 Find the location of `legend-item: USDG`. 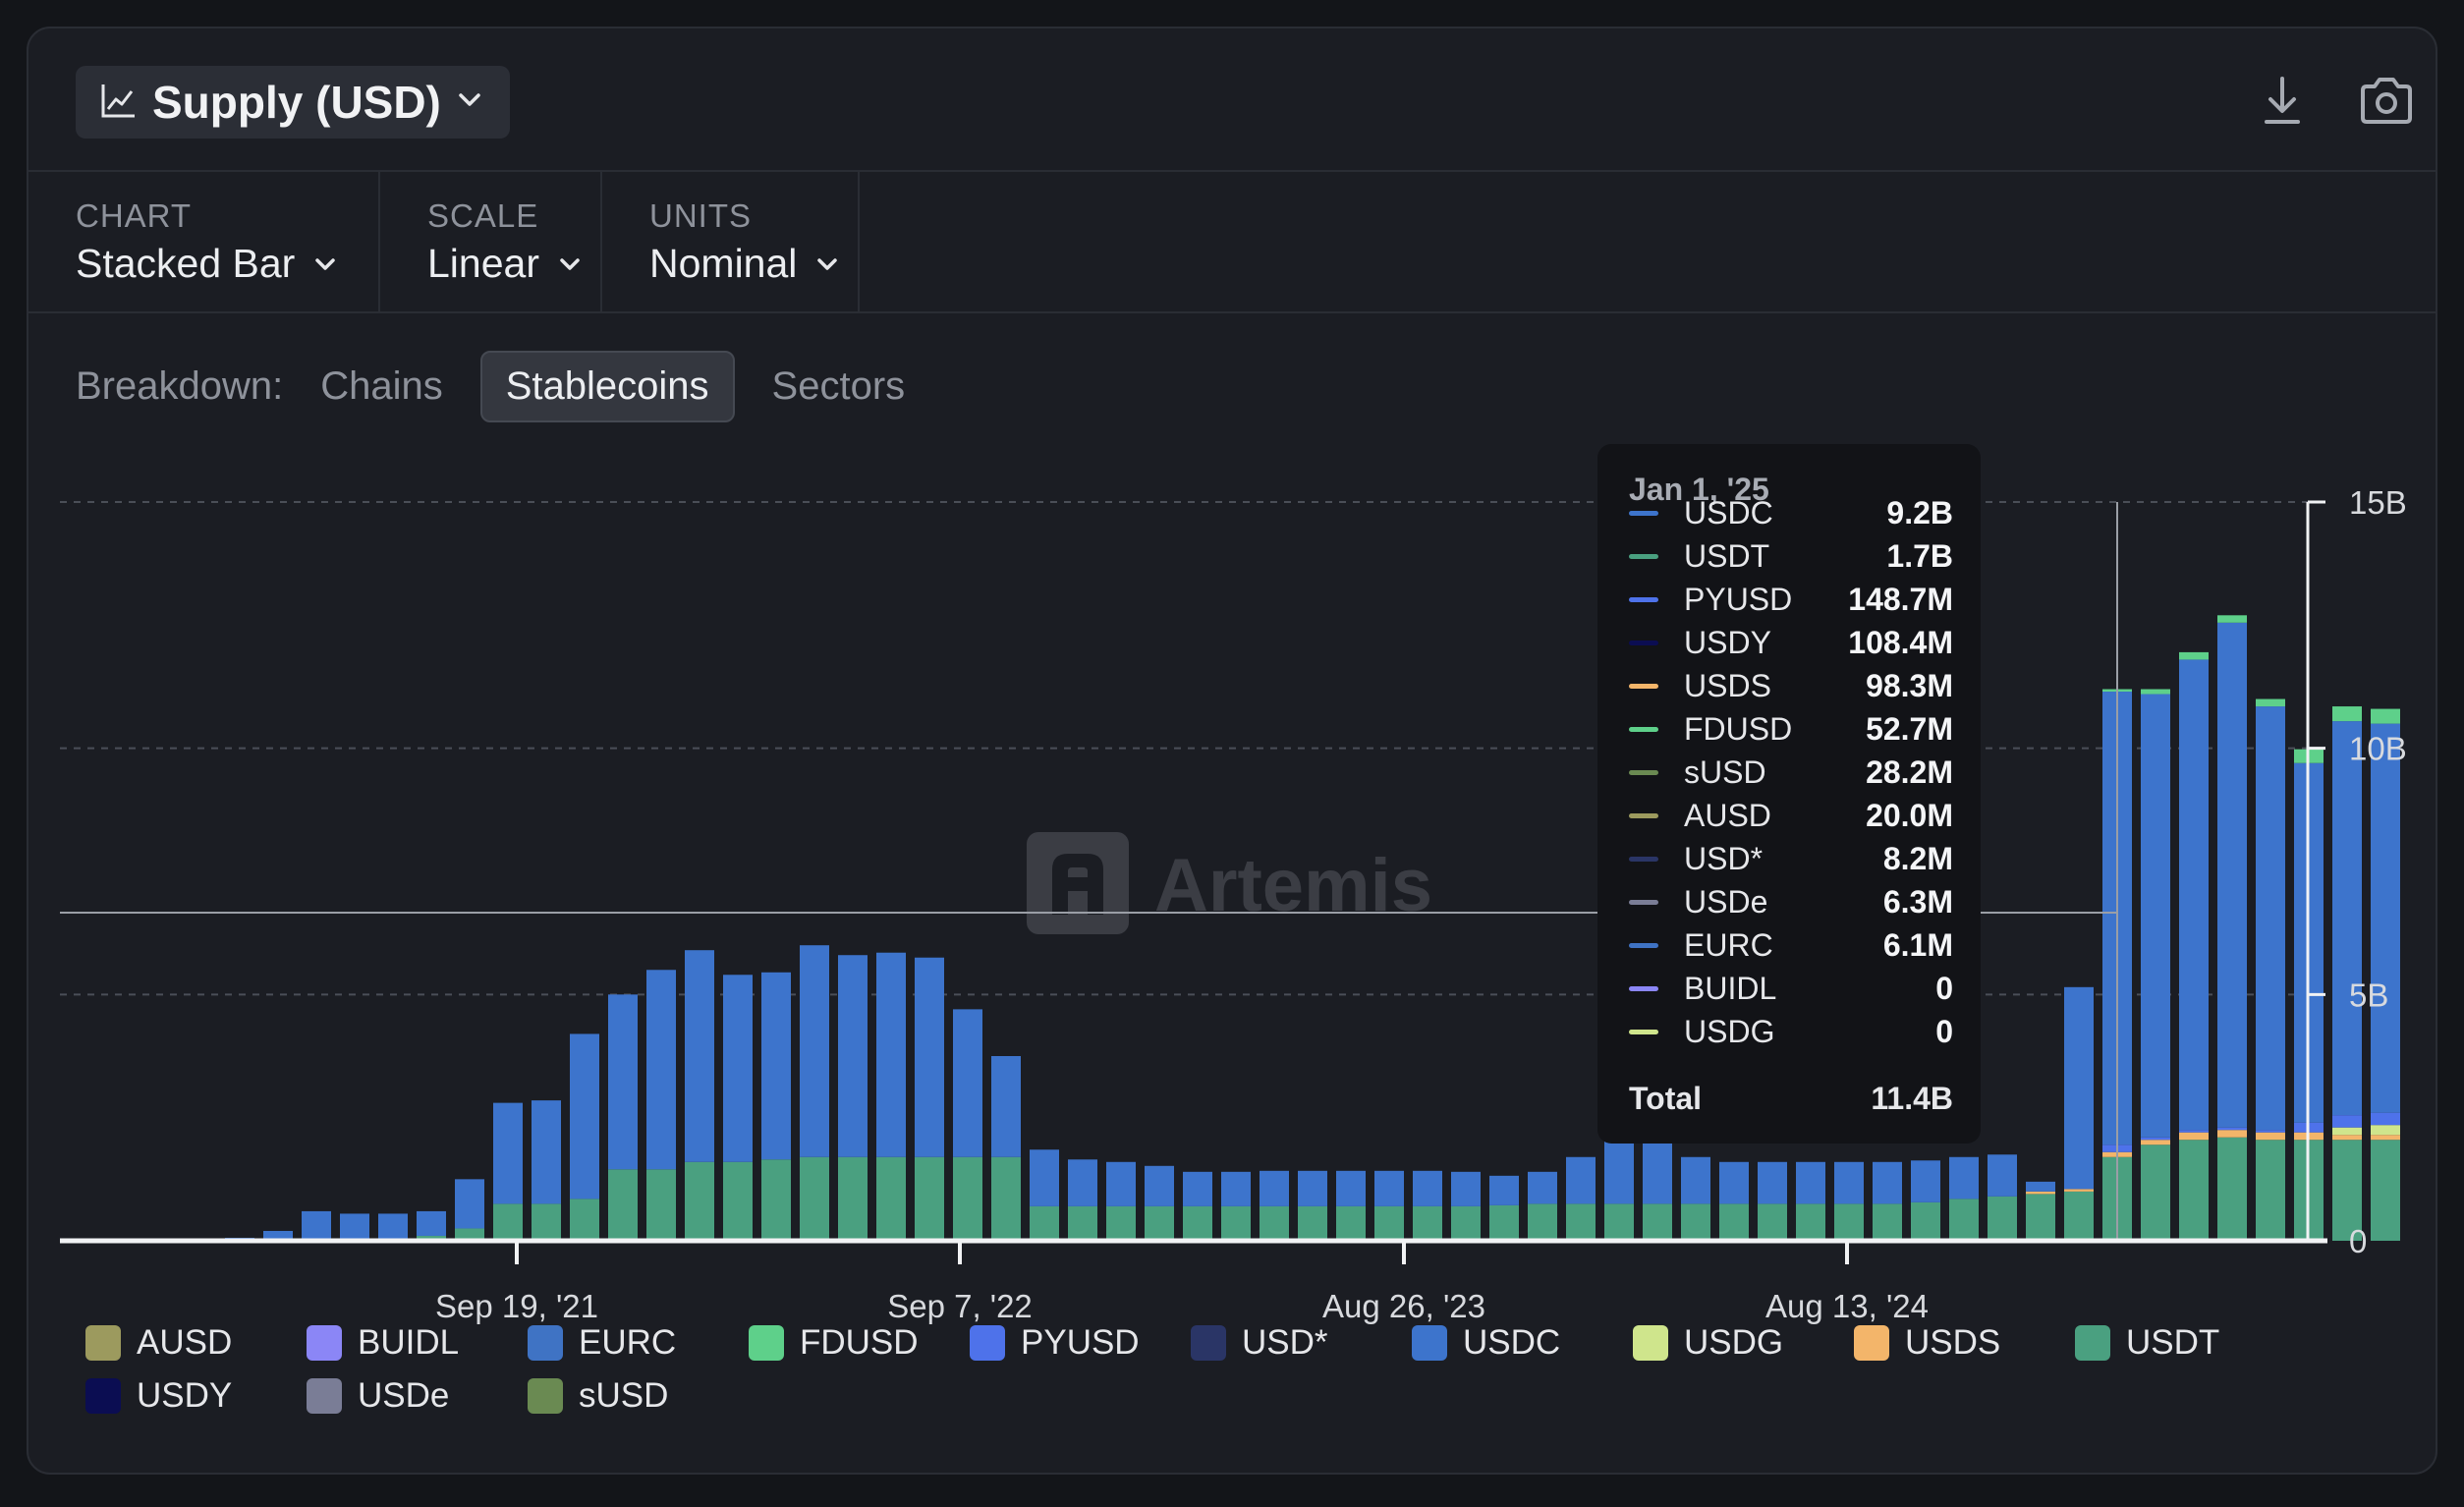

legend-item: USDG is located at coordinates (1708, 1343).